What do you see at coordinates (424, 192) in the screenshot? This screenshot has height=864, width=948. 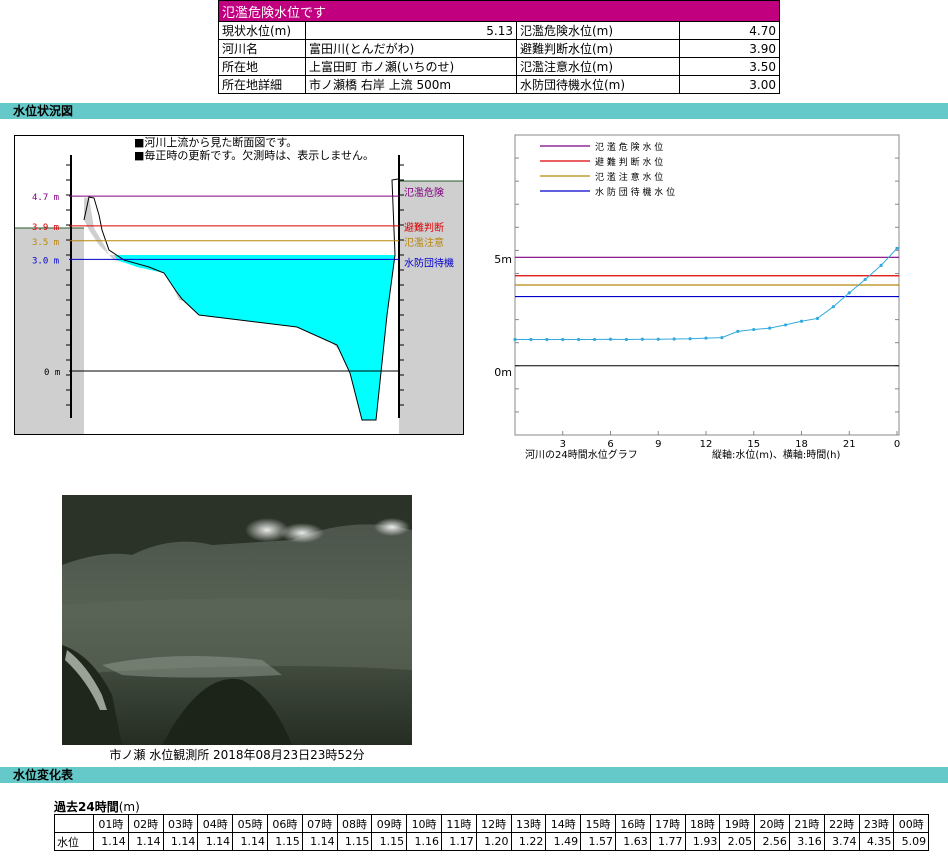 I see `level-name-label: 氾濫危険` at bounding box center [424, 192].